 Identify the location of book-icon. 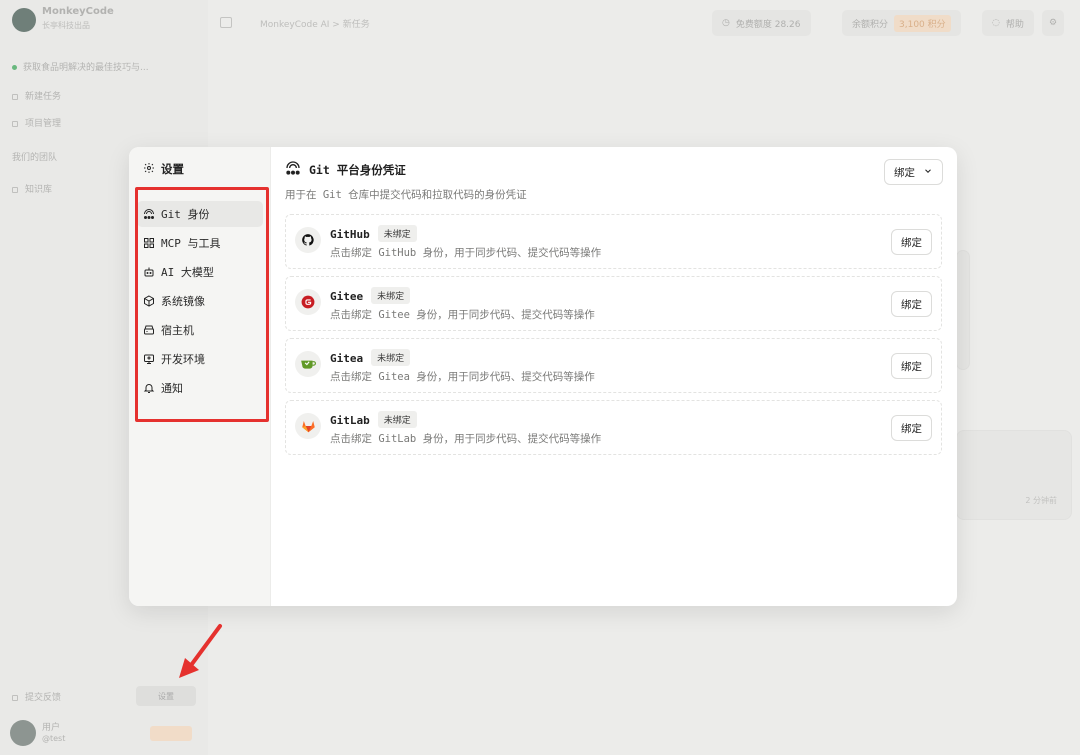
(15, 189).